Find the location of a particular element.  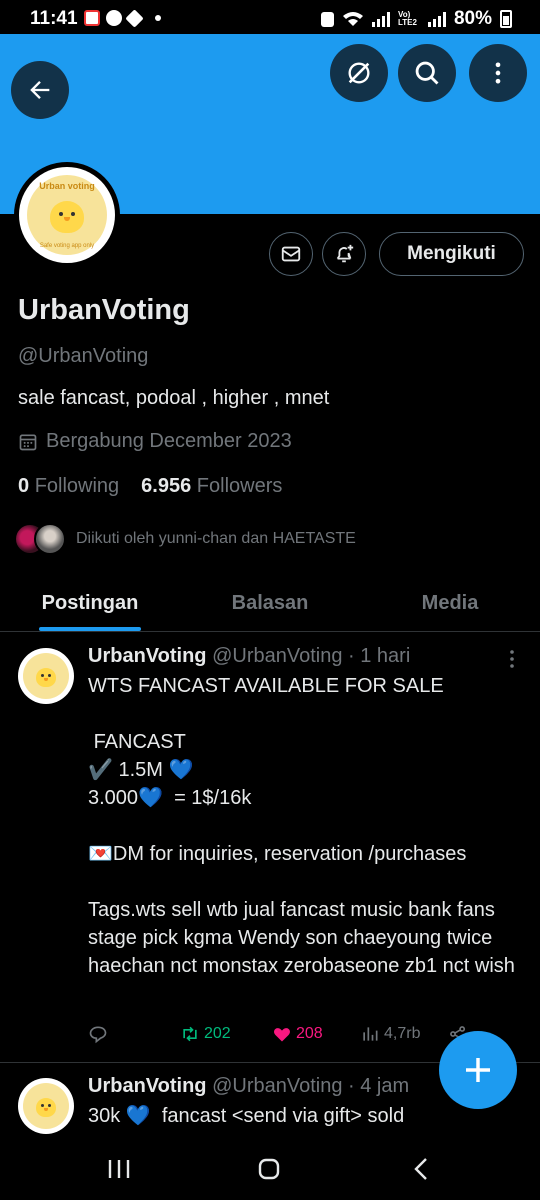

avatar-logo: Urban voting Safe voting app only is located at coordinates (67, 215).